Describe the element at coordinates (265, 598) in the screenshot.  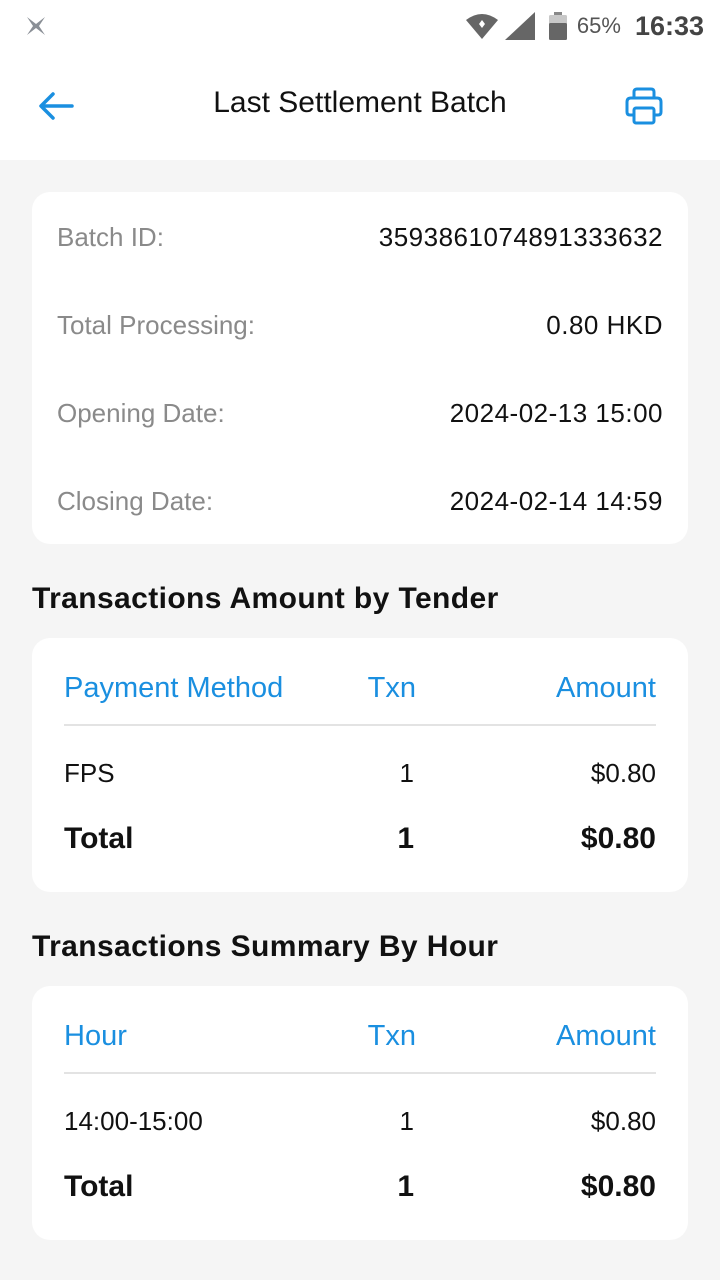
I see `tender-section-title: Transactions Amount by Tender` at that location.